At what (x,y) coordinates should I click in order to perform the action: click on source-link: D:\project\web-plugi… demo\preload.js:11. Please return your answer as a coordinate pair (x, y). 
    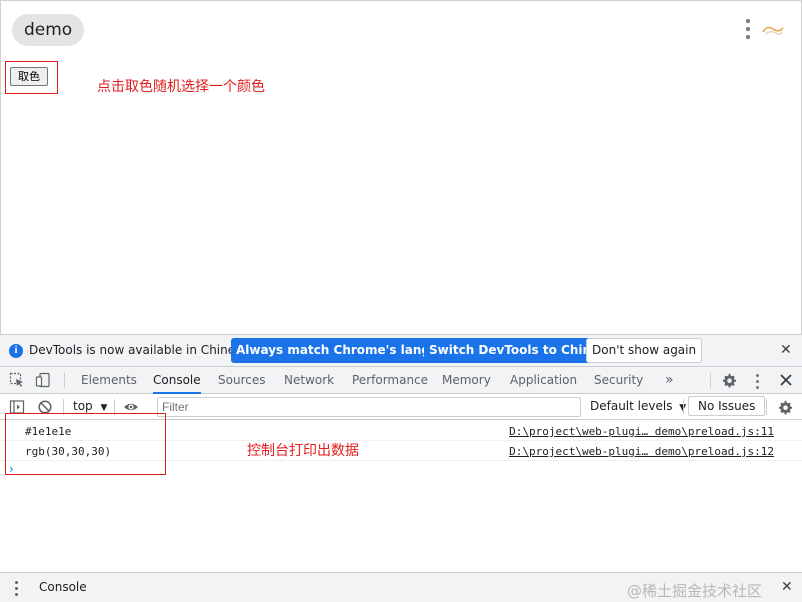
    Looking at the image, I should click on (641, 431).